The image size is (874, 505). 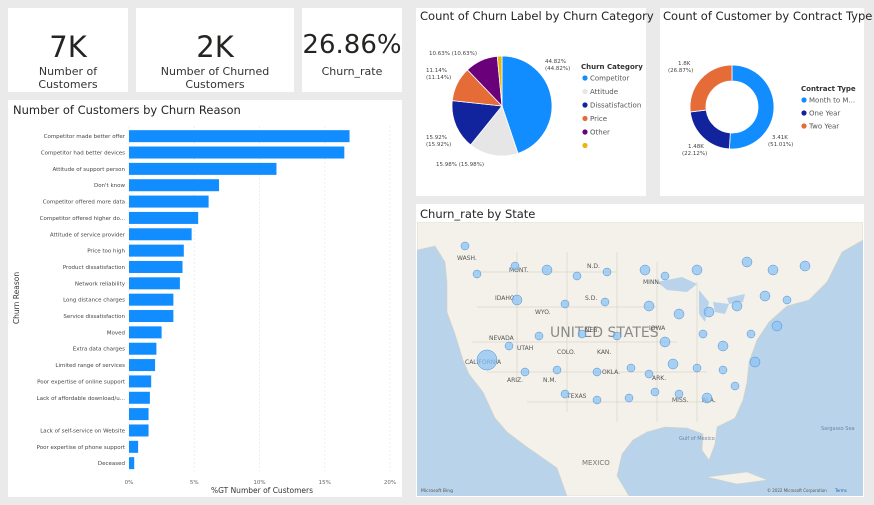 What do you see at coordinates (215, 50) in the screenshot?
I see `kpi-card-churned: 2K Number of Churned Customers` at bounding box center [215, 50].